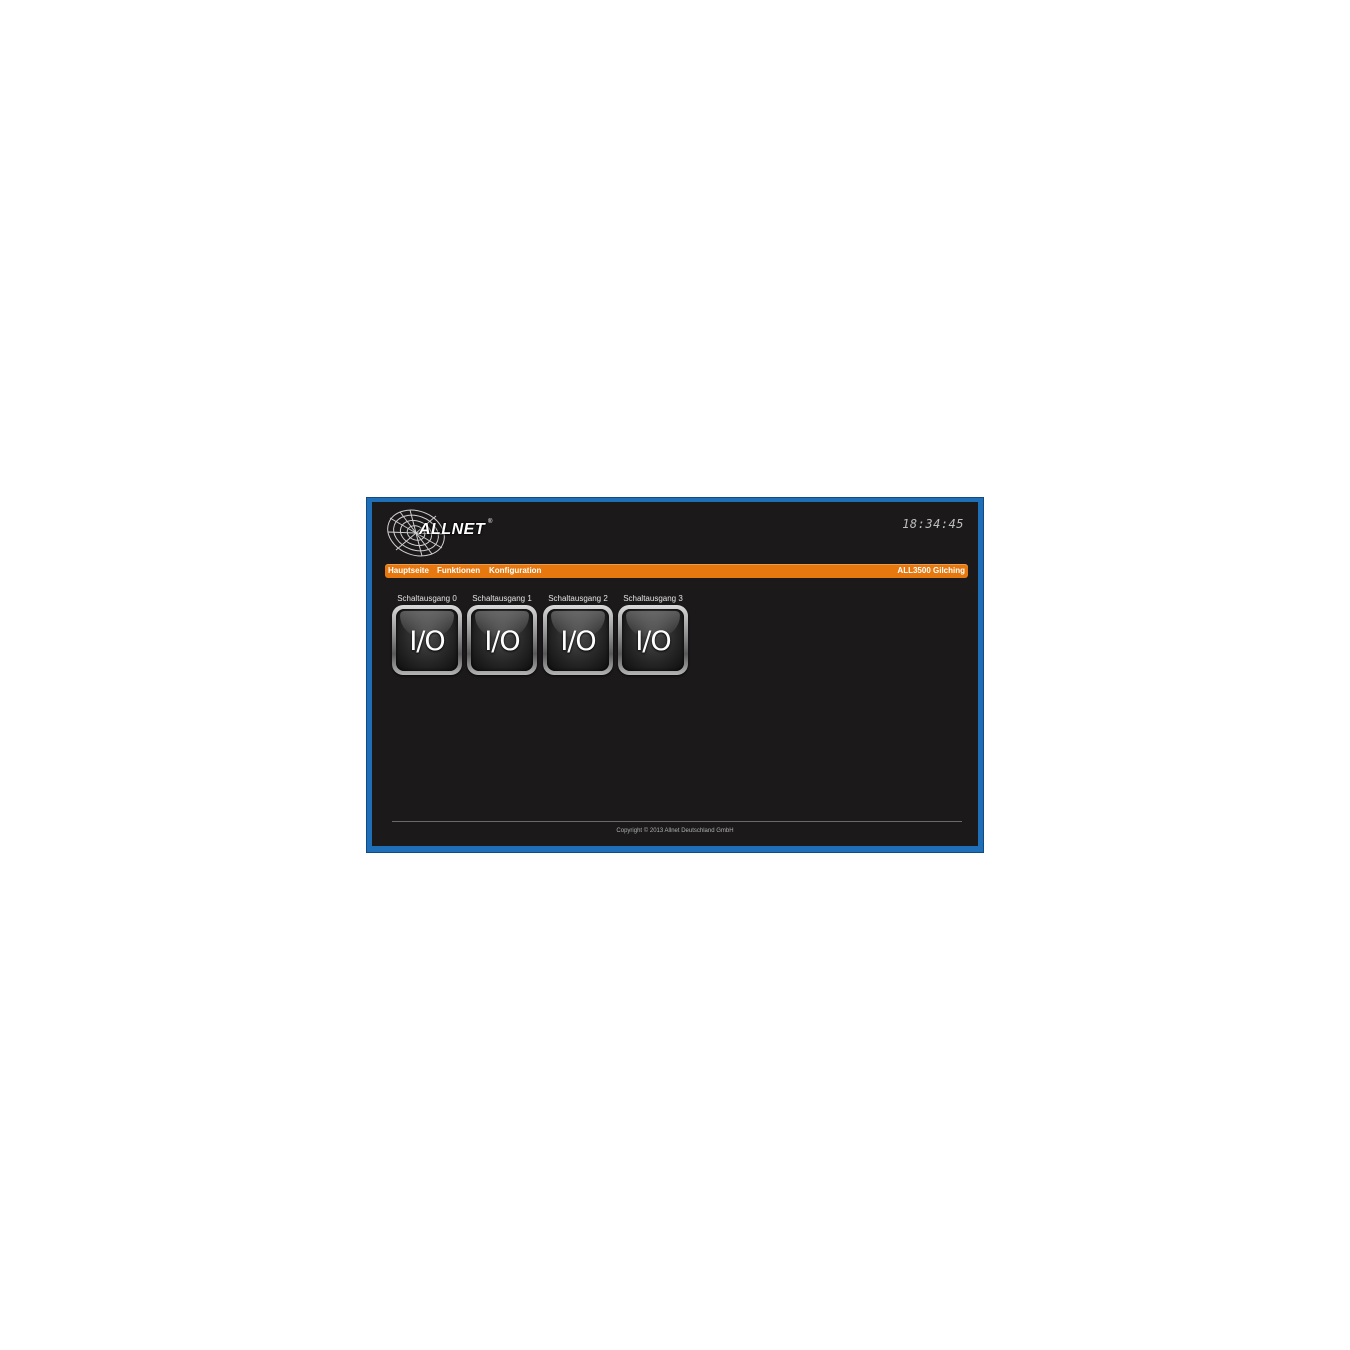  Describe the element at coordinates (515, 570) in the screenshot. I see `nav-item-konfiguration: Konfiguration` at that location.